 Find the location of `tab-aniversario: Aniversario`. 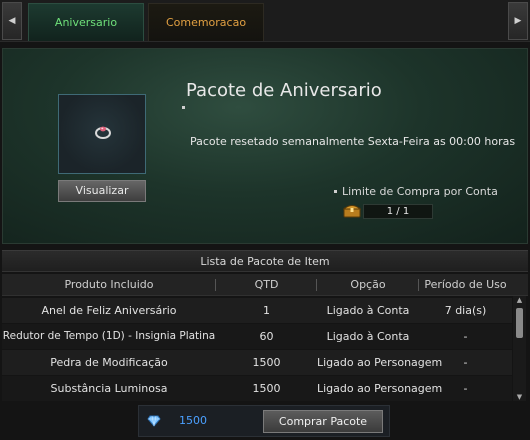

tab-aniversario: Aniversario is located at coordinates (86, 22).